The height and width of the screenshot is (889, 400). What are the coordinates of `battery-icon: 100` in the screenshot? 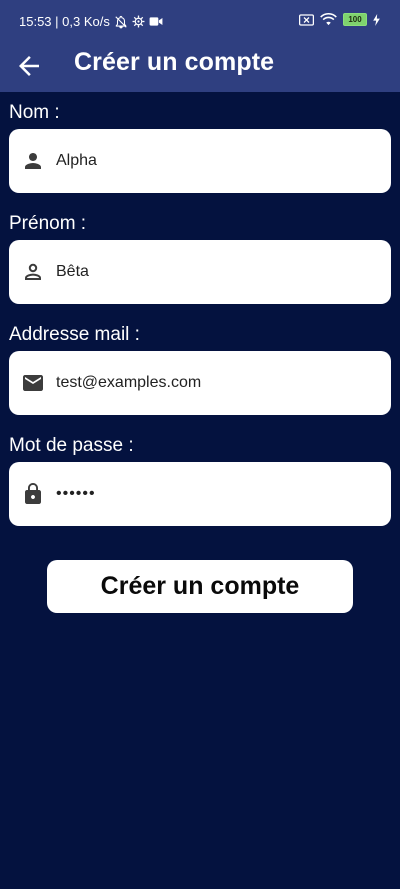 It's located at (355, 19).